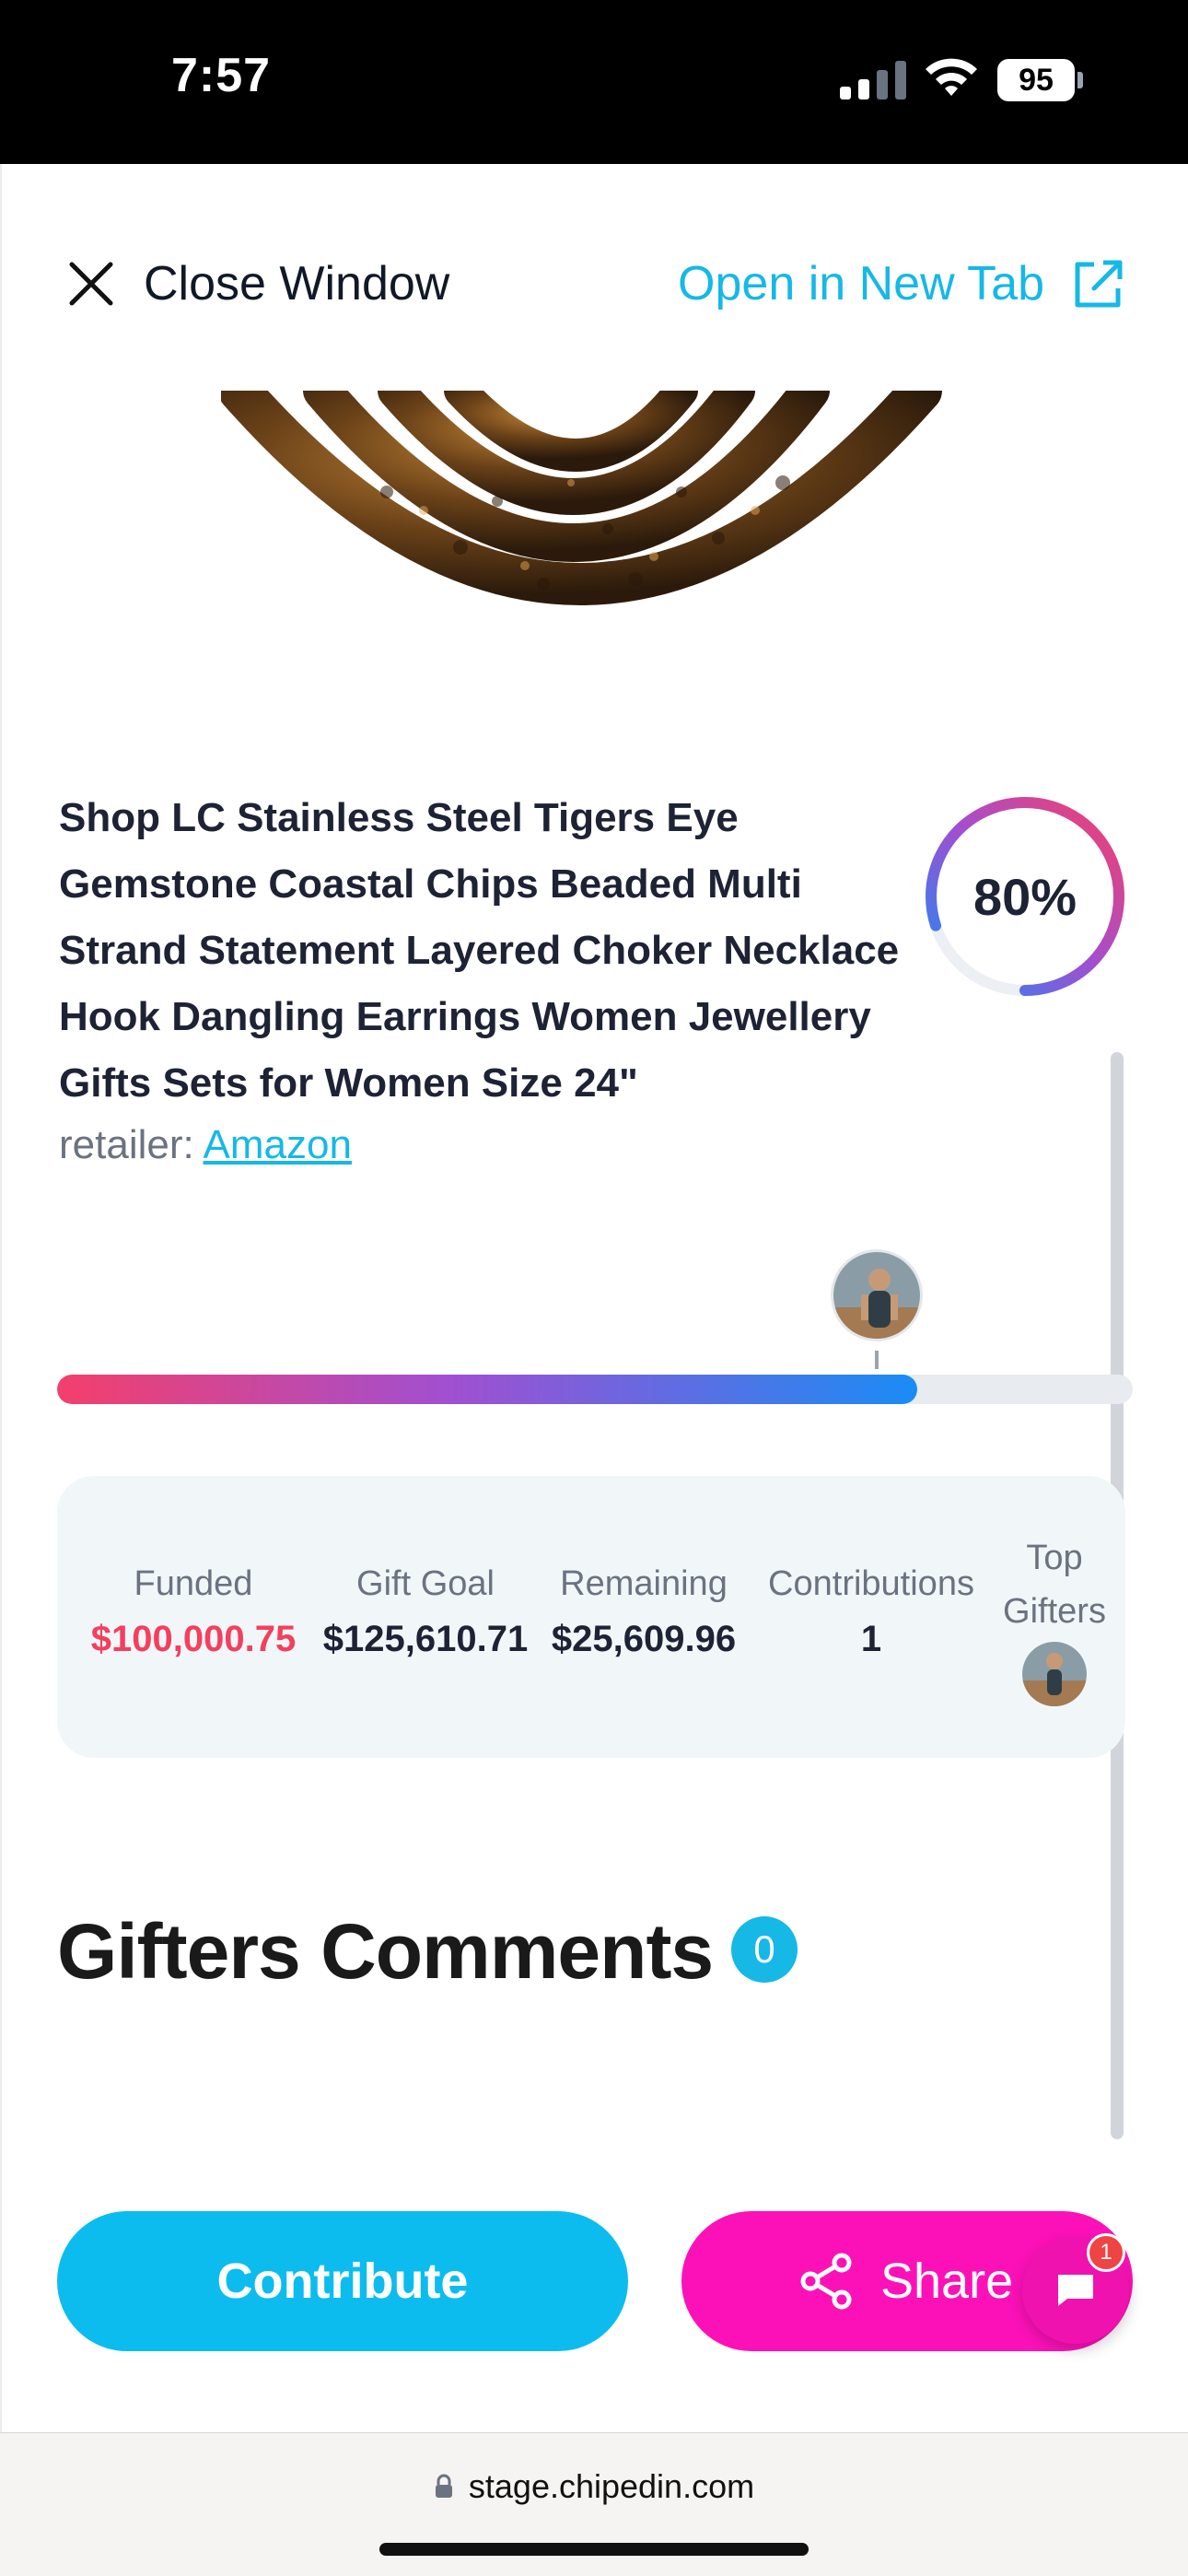 This screenshot has width=1188, height=2576. I want to click on remaining-value: $25,609.96, so click(644, 1639).